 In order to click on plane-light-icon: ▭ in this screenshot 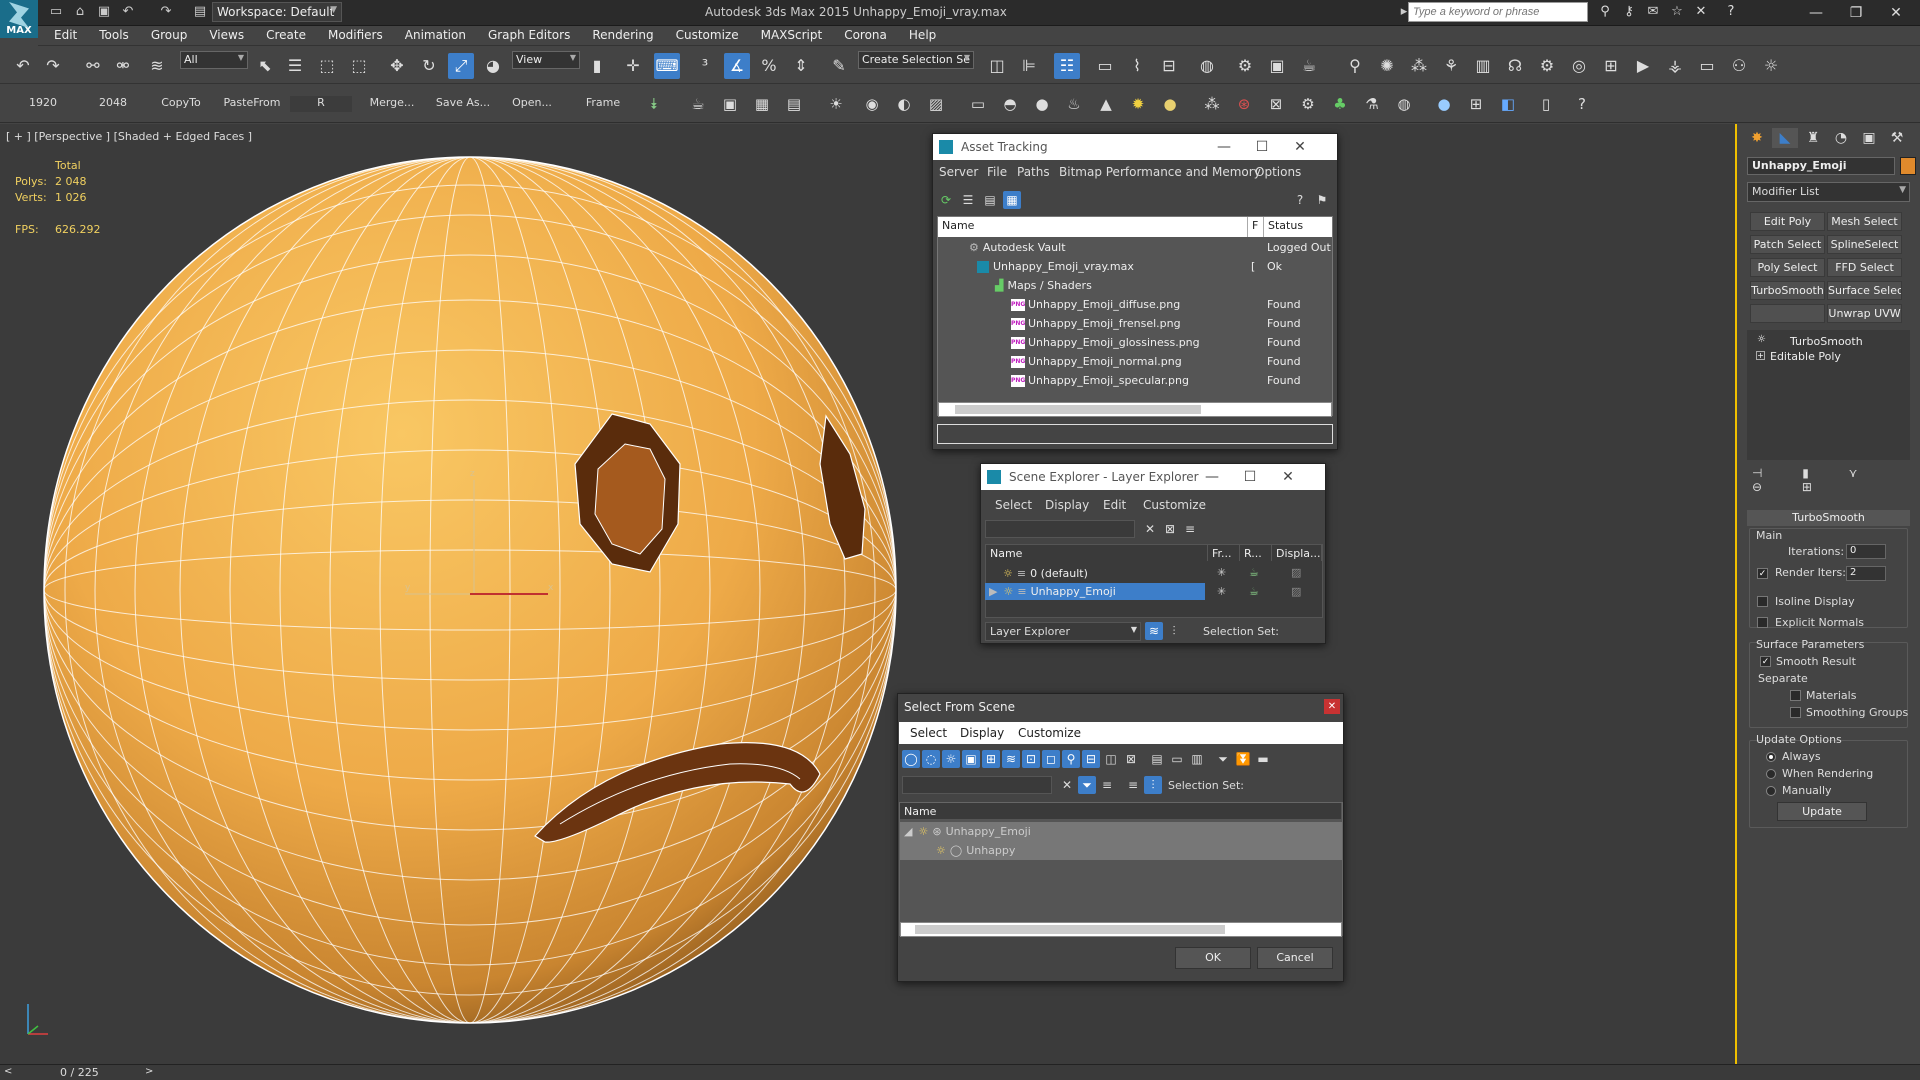, I will do `click(978, 104)`.